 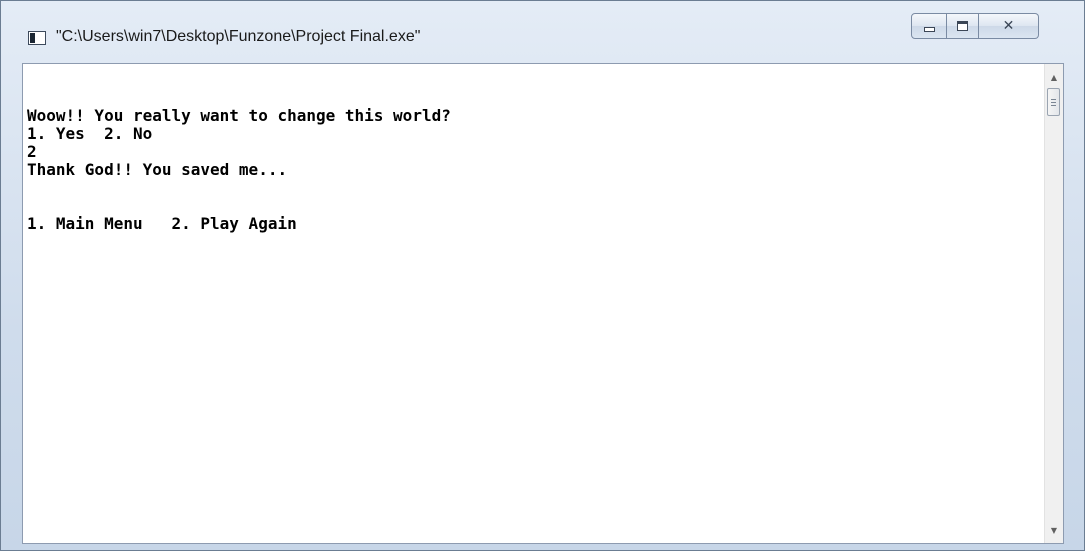 What do you see at coordinates (90, 133) in the screenshot?
I see `console-line: 1. Yes 2. No` at bounding box center [90, 133].